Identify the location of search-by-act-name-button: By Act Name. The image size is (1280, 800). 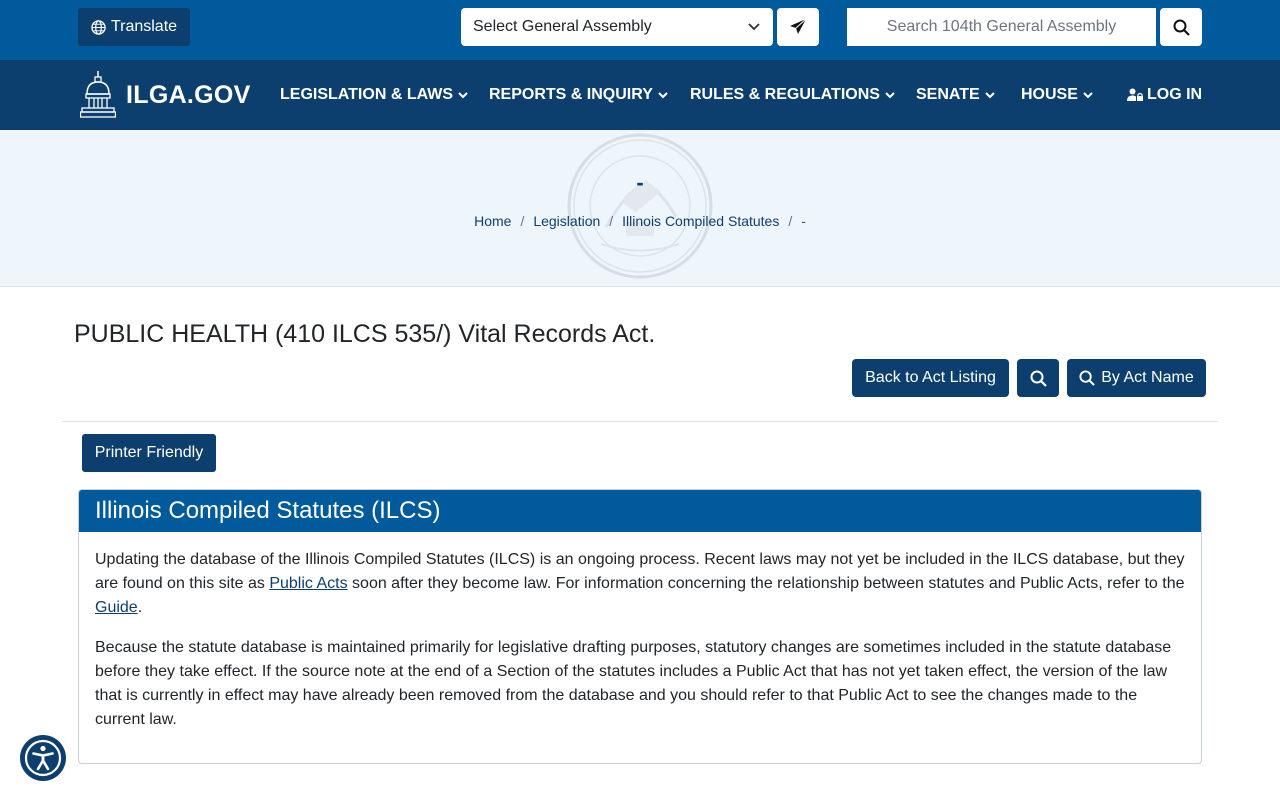
(1136, 378).